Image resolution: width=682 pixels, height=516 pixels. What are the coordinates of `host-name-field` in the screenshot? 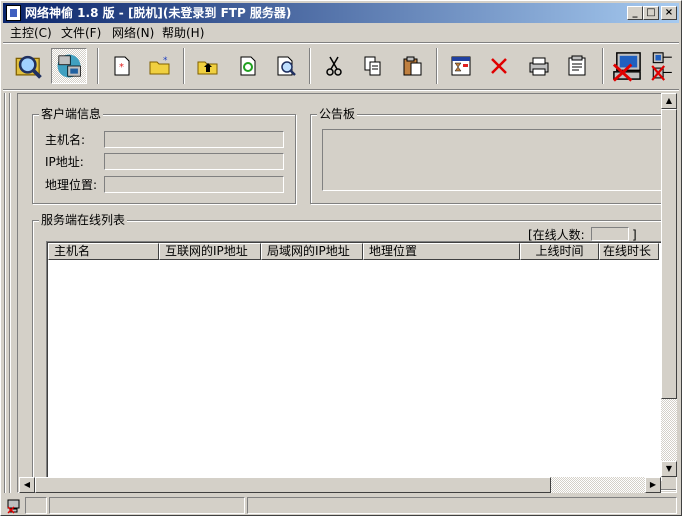 It's located at (194, 139).